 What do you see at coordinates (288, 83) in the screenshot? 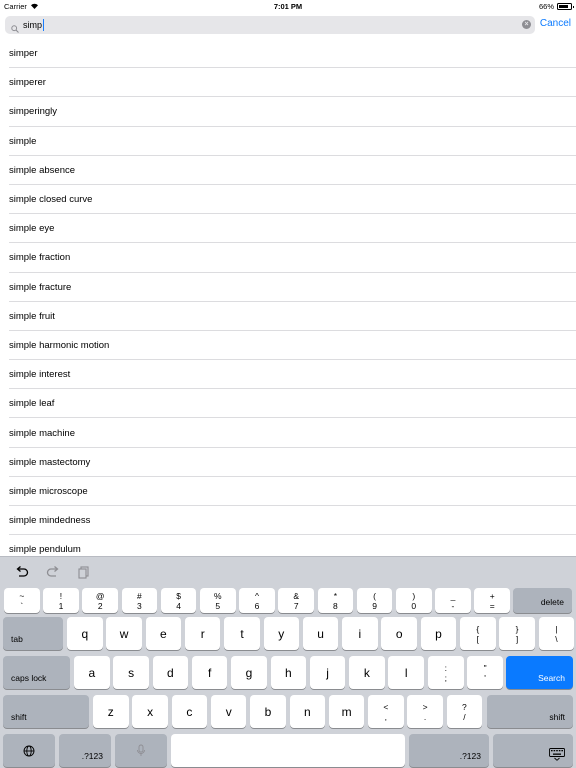
I see `list-item: simperer` at bounding box center [288, 83].